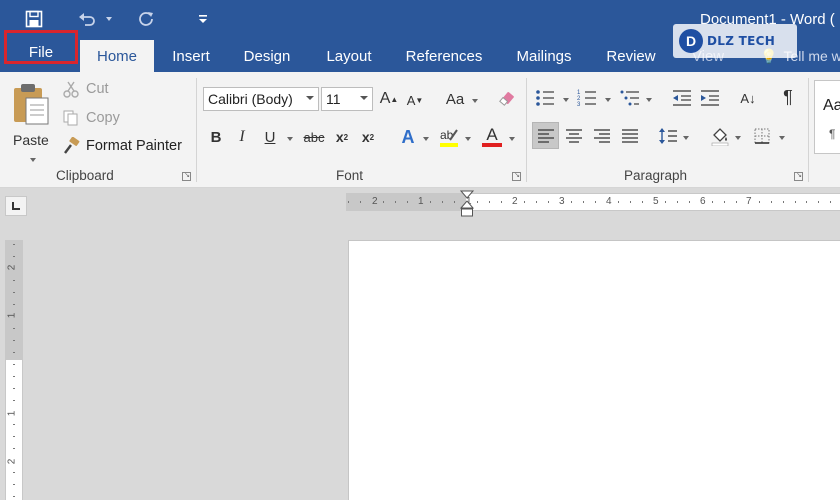  Describe the element at coordinates (782, 138) in the screenshot. I see `borders-dropdown-icon` at that location.